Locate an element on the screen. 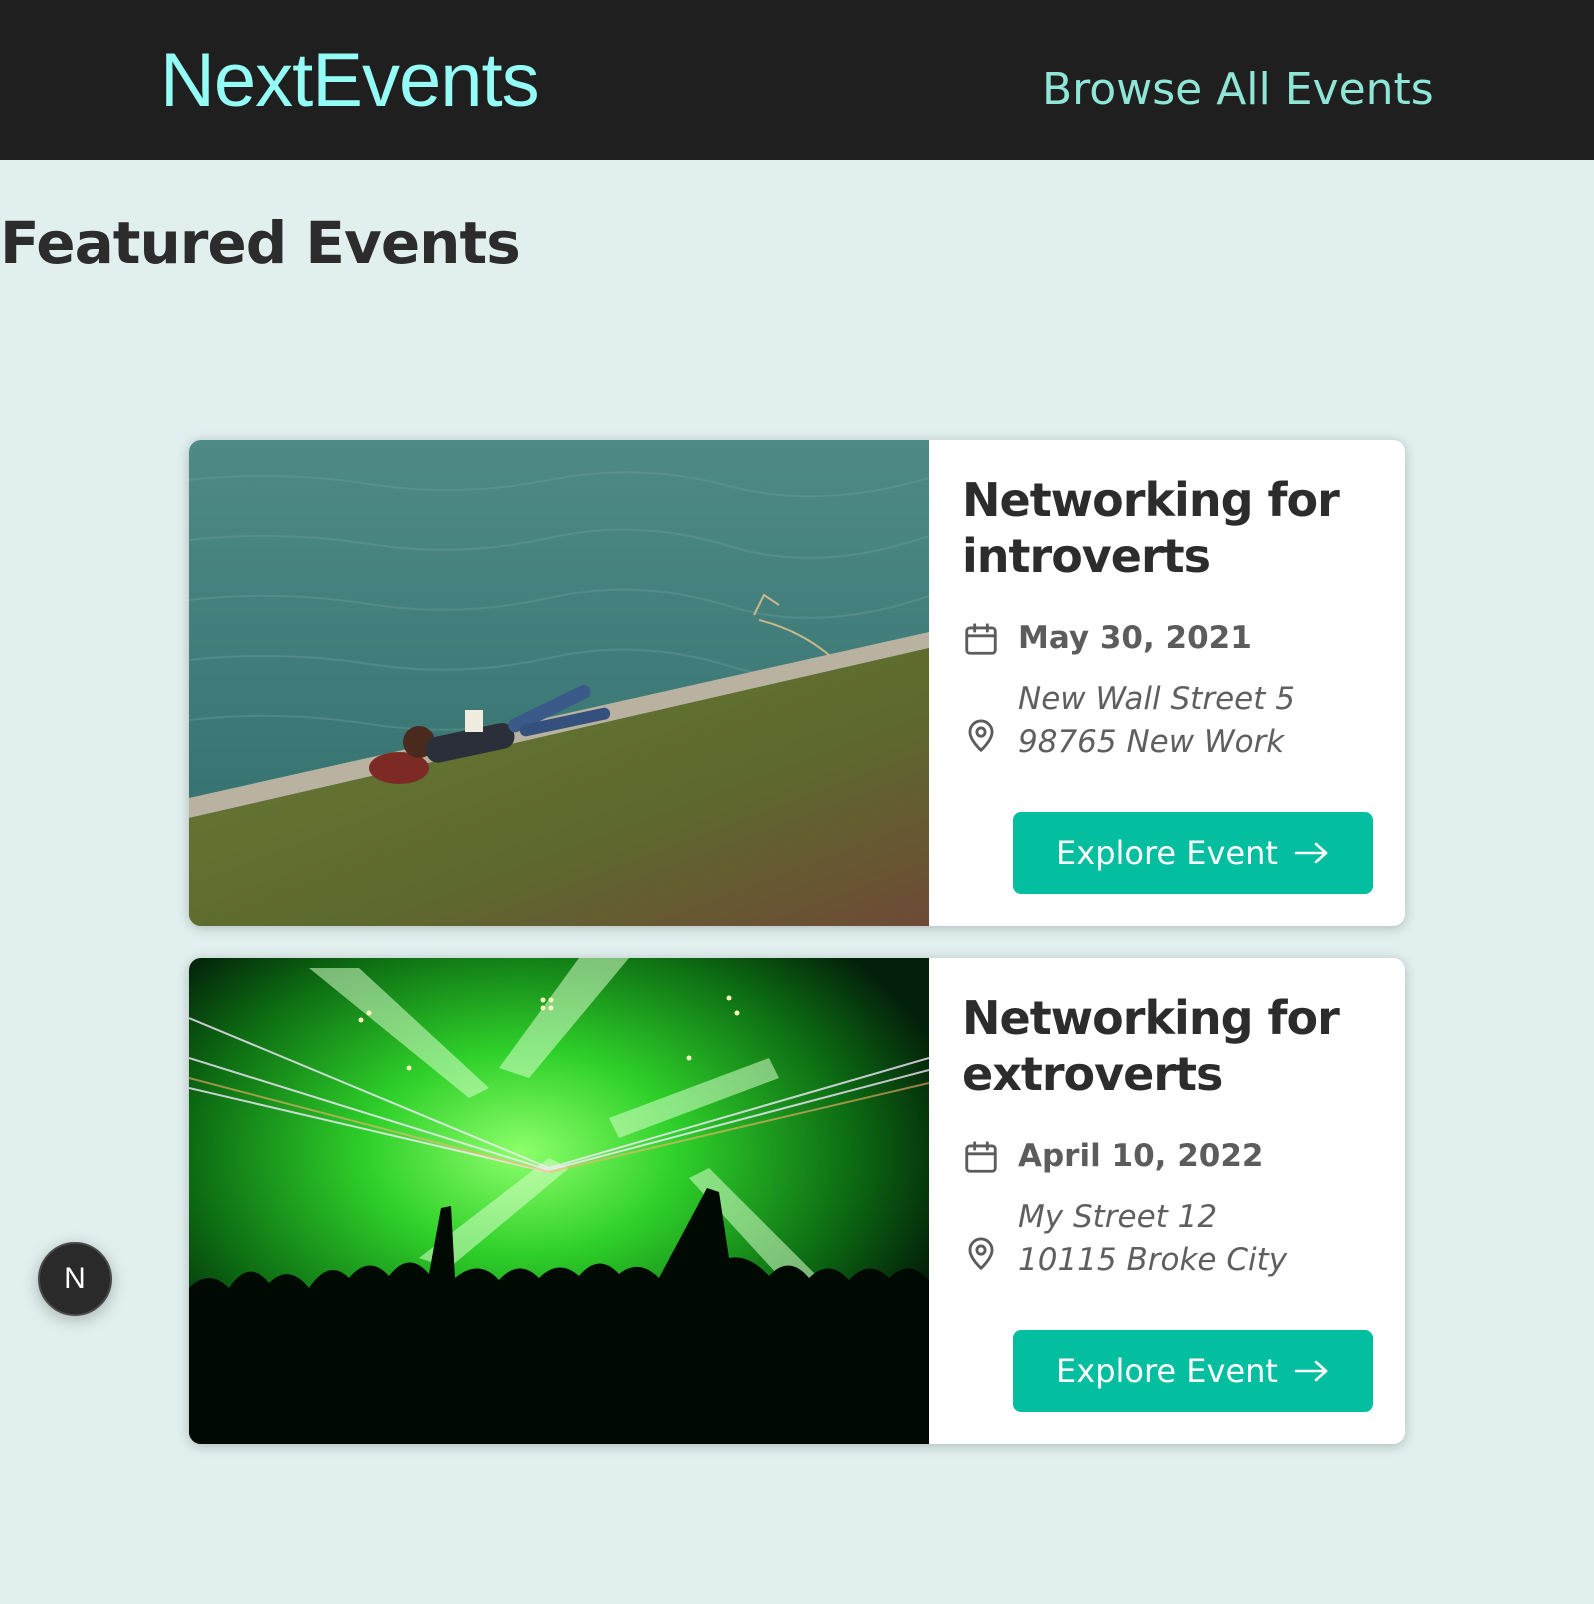  event-image-extroverts is located at coordinates (559, 1201).